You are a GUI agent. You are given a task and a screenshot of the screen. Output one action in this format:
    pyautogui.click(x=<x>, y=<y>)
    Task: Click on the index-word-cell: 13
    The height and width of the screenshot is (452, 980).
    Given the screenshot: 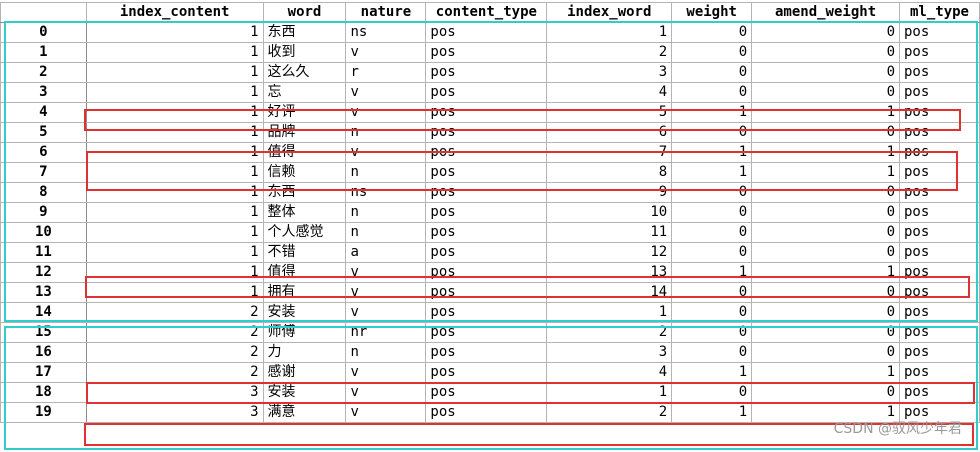 What is the action you would take?
    pyautogui.click(x=609, y=272)
    